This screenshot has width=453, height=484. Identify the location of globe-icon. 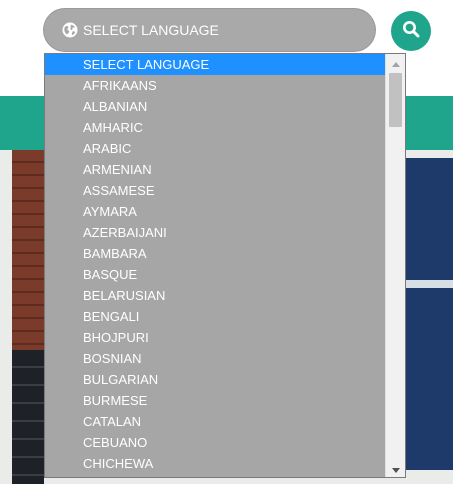
(70, 30).